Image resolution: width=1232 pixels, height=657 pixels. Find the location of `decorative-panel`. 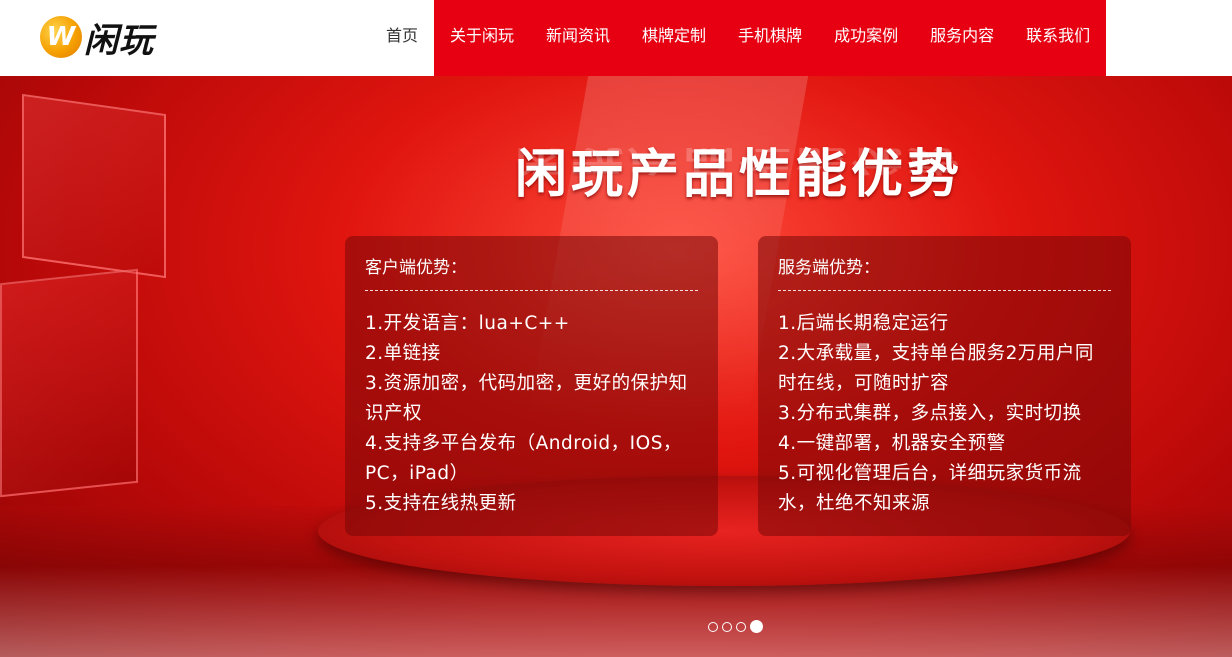

decorative-panel is located at coordinates (69, 383).